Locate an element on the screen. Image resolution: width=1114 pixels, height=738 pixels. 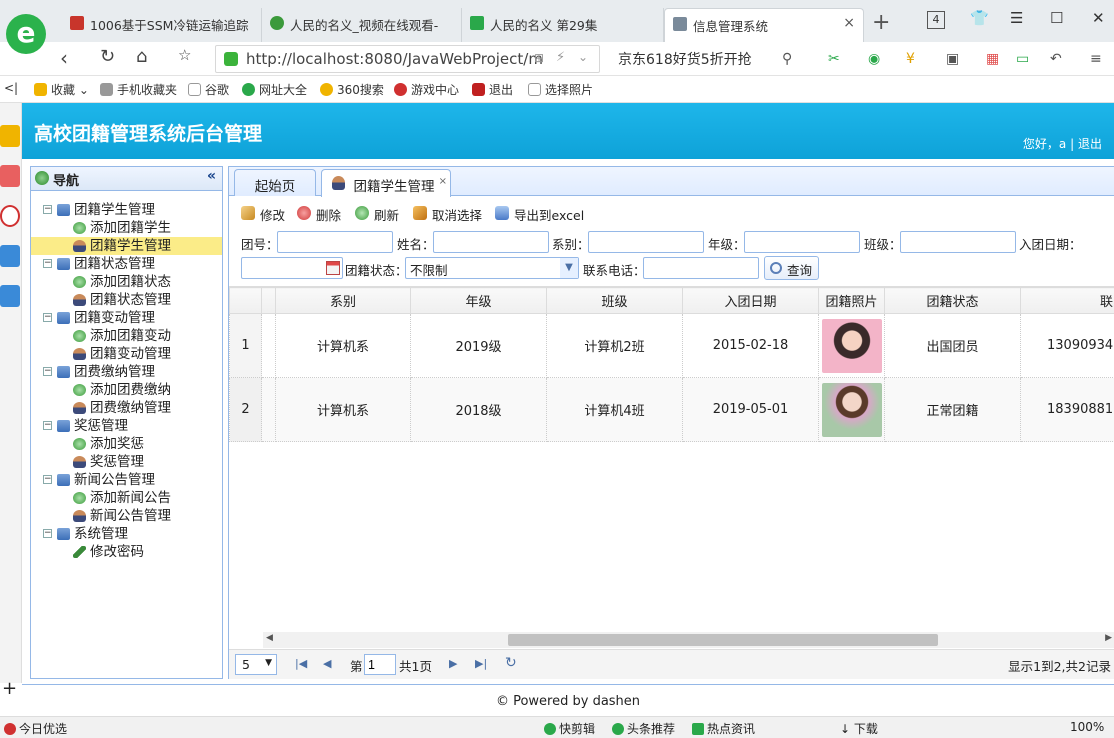
grade-select is located at coordinates (802, 242).